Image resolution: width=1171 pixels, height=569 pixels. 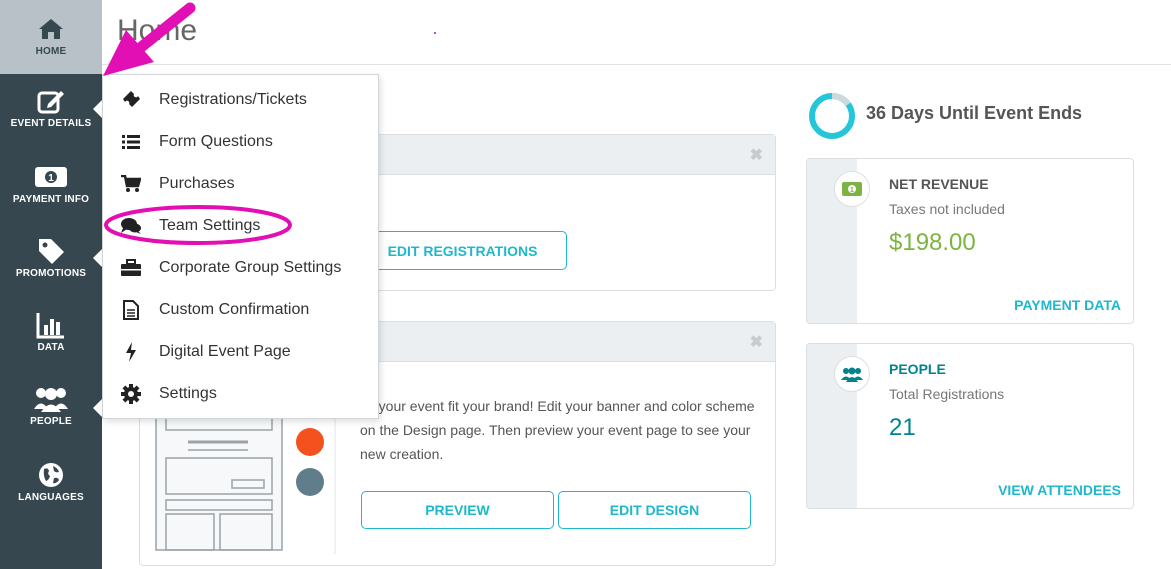 I want to click on net-revenue-value: $198.00, so click(x=932, y=242).